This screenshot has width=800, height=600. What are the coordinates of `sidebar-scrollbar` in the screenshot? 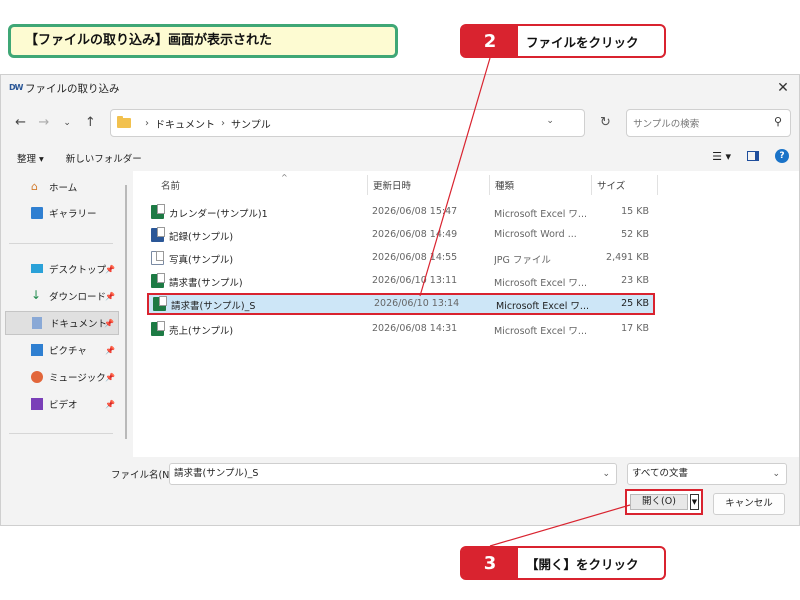 It's located at (126, 312).